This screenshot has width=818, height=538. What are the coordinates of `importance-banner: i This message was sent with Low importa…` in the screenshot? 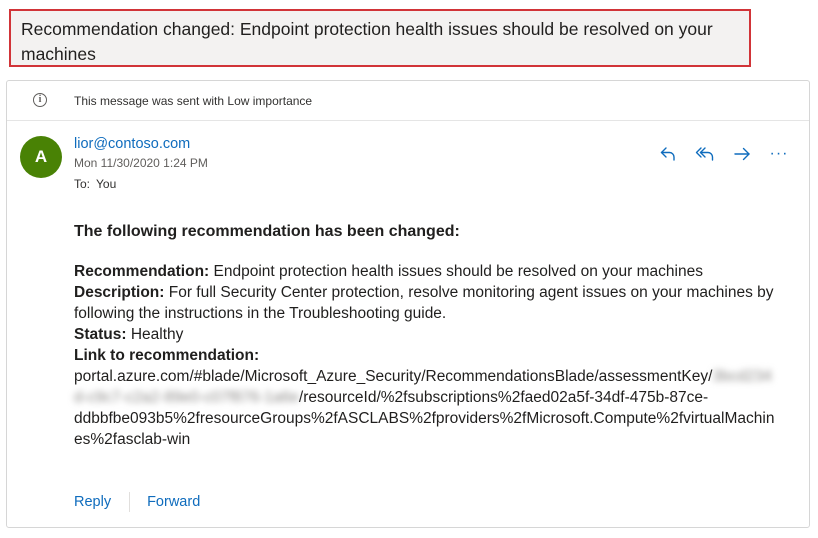 It's located at (408, 101).